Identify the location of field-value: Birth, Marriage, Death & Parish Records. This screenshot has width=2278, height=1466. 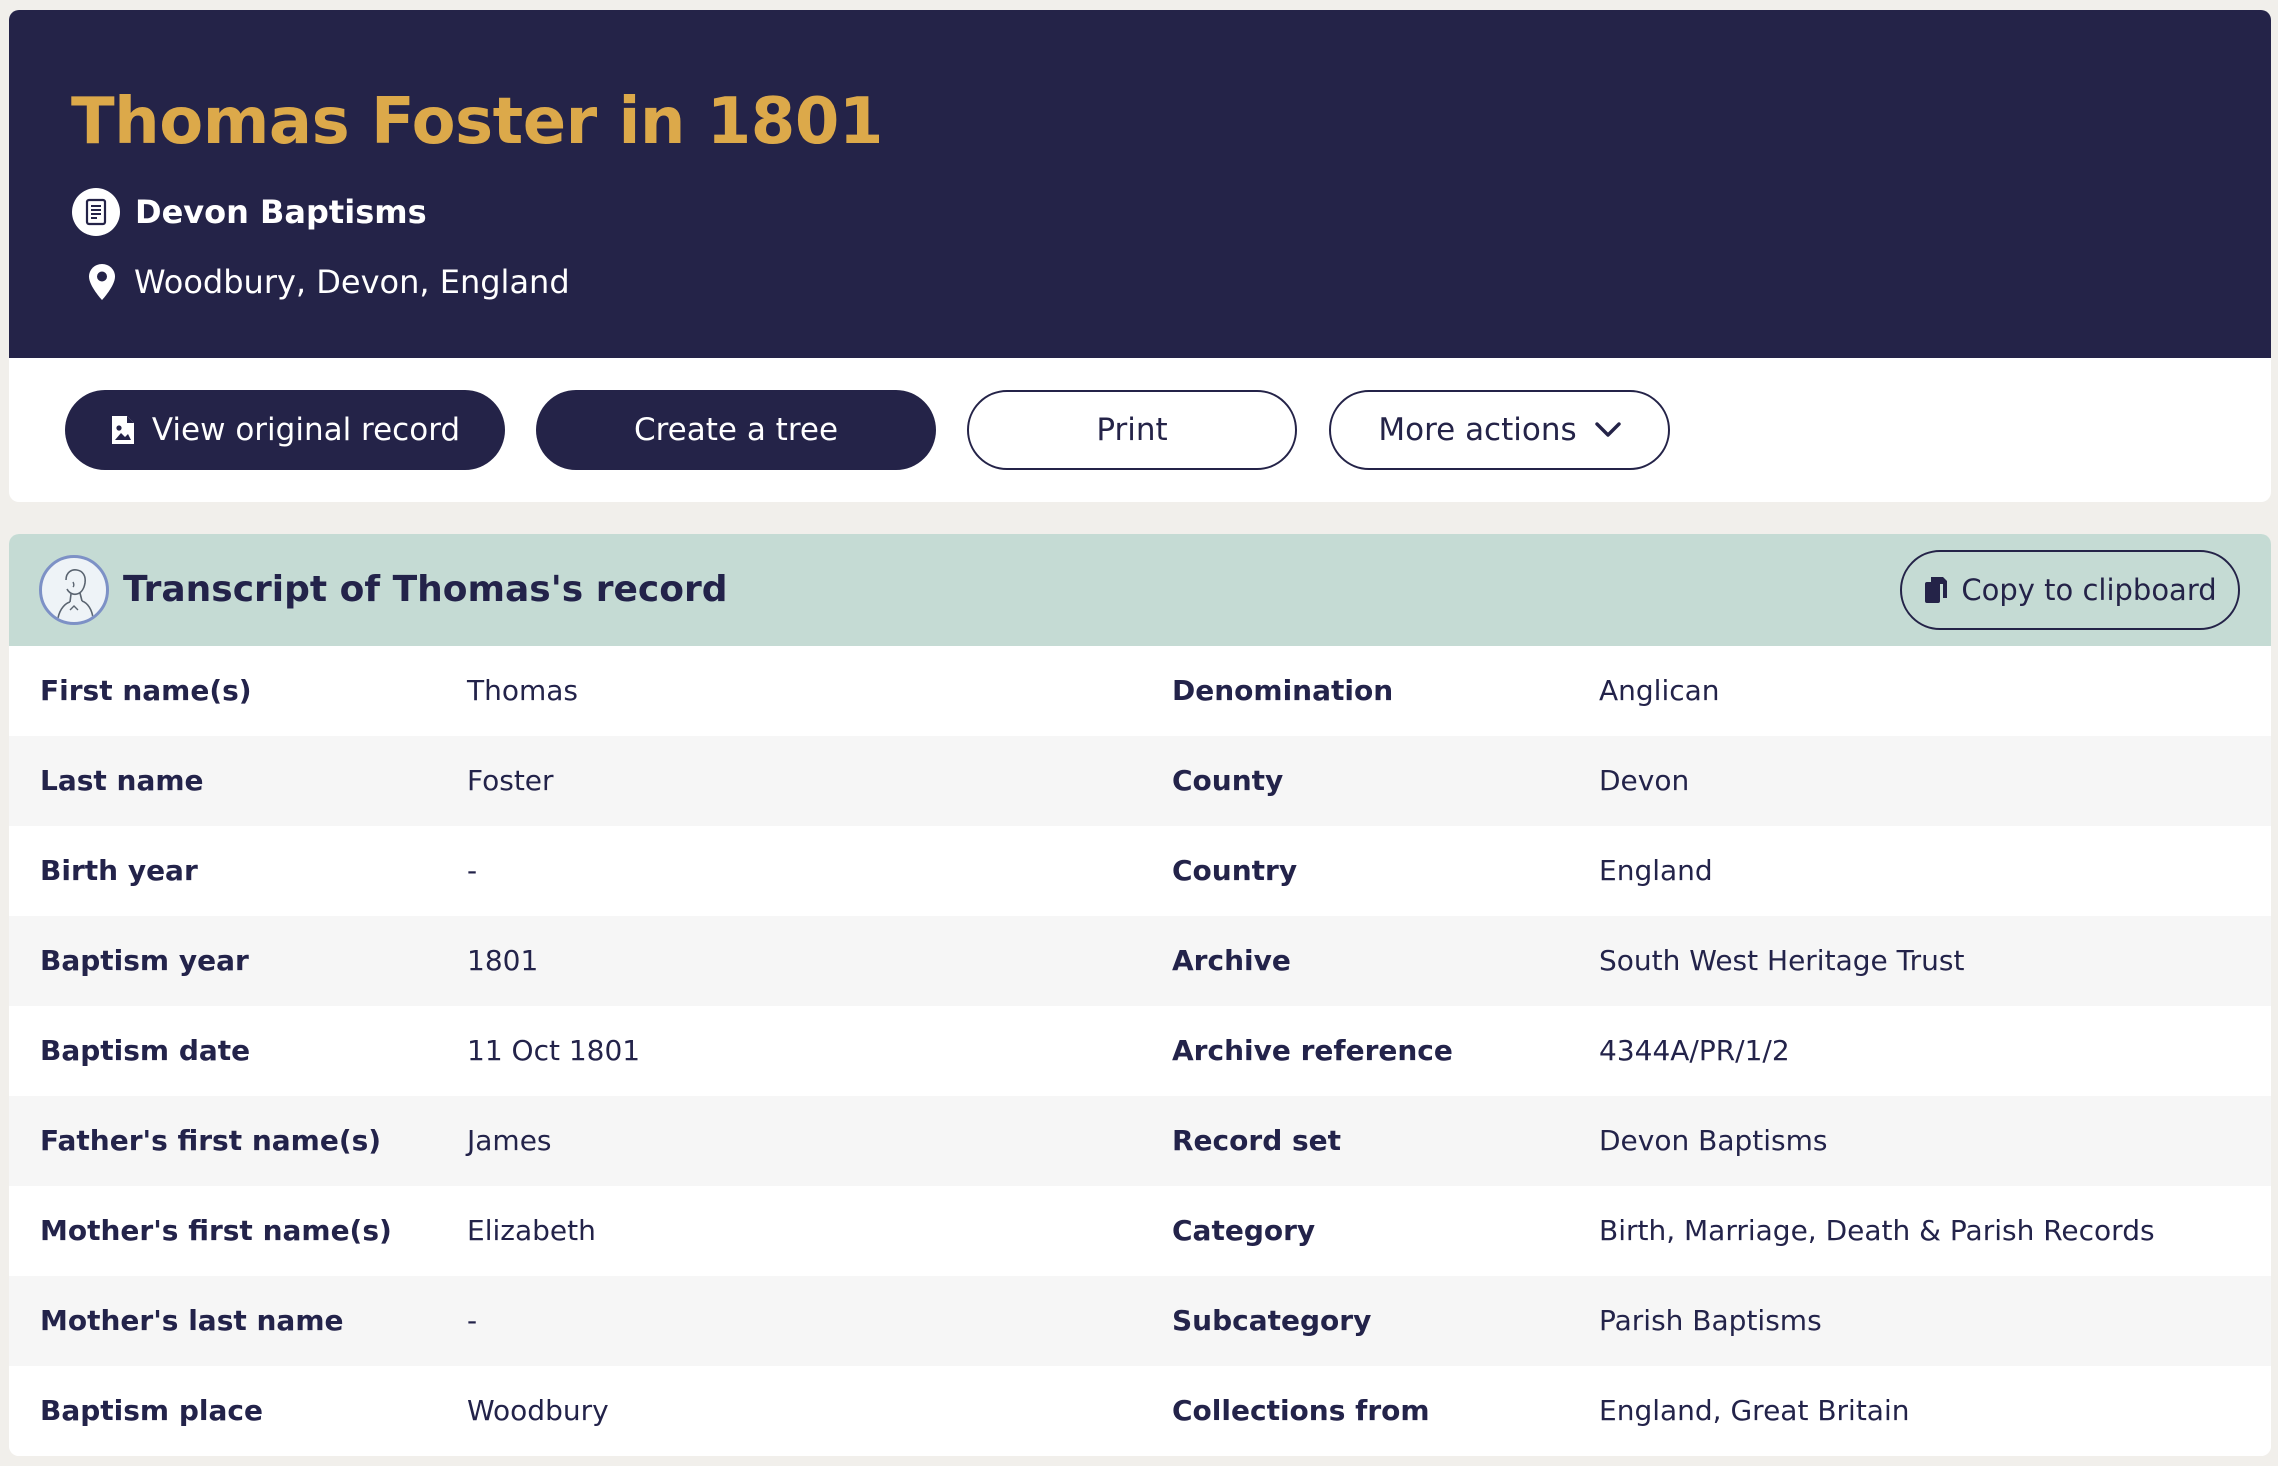
(1877, 1230).